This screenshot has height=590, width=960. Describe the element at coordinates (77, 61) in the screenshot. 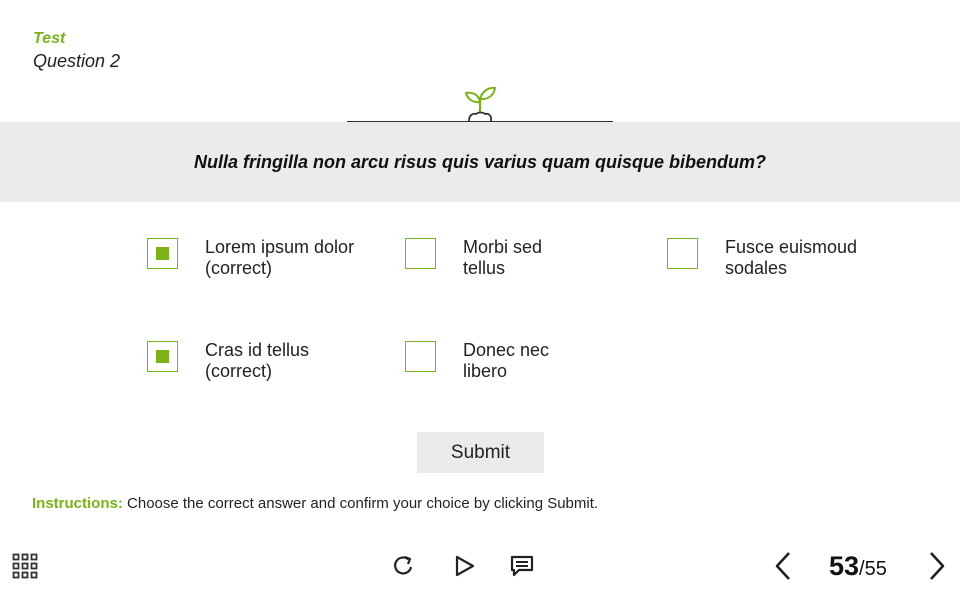

I see `question-number: Question 2` at that location.